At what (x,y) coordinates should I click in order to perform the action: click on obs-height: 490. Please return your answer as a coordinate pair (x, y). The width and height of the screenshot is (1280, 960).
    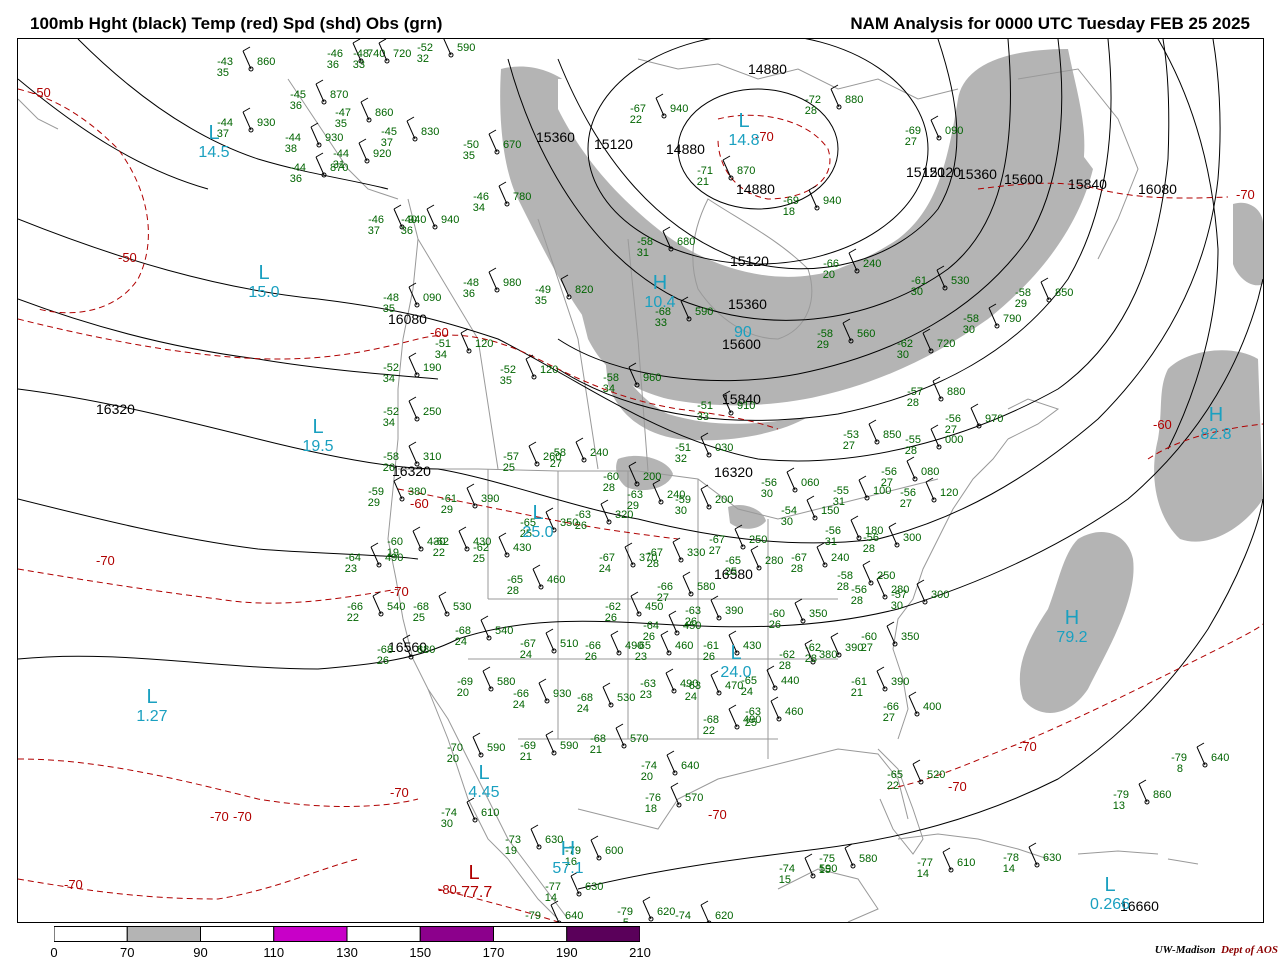
    Looking at the image, I should click on (752, 720).